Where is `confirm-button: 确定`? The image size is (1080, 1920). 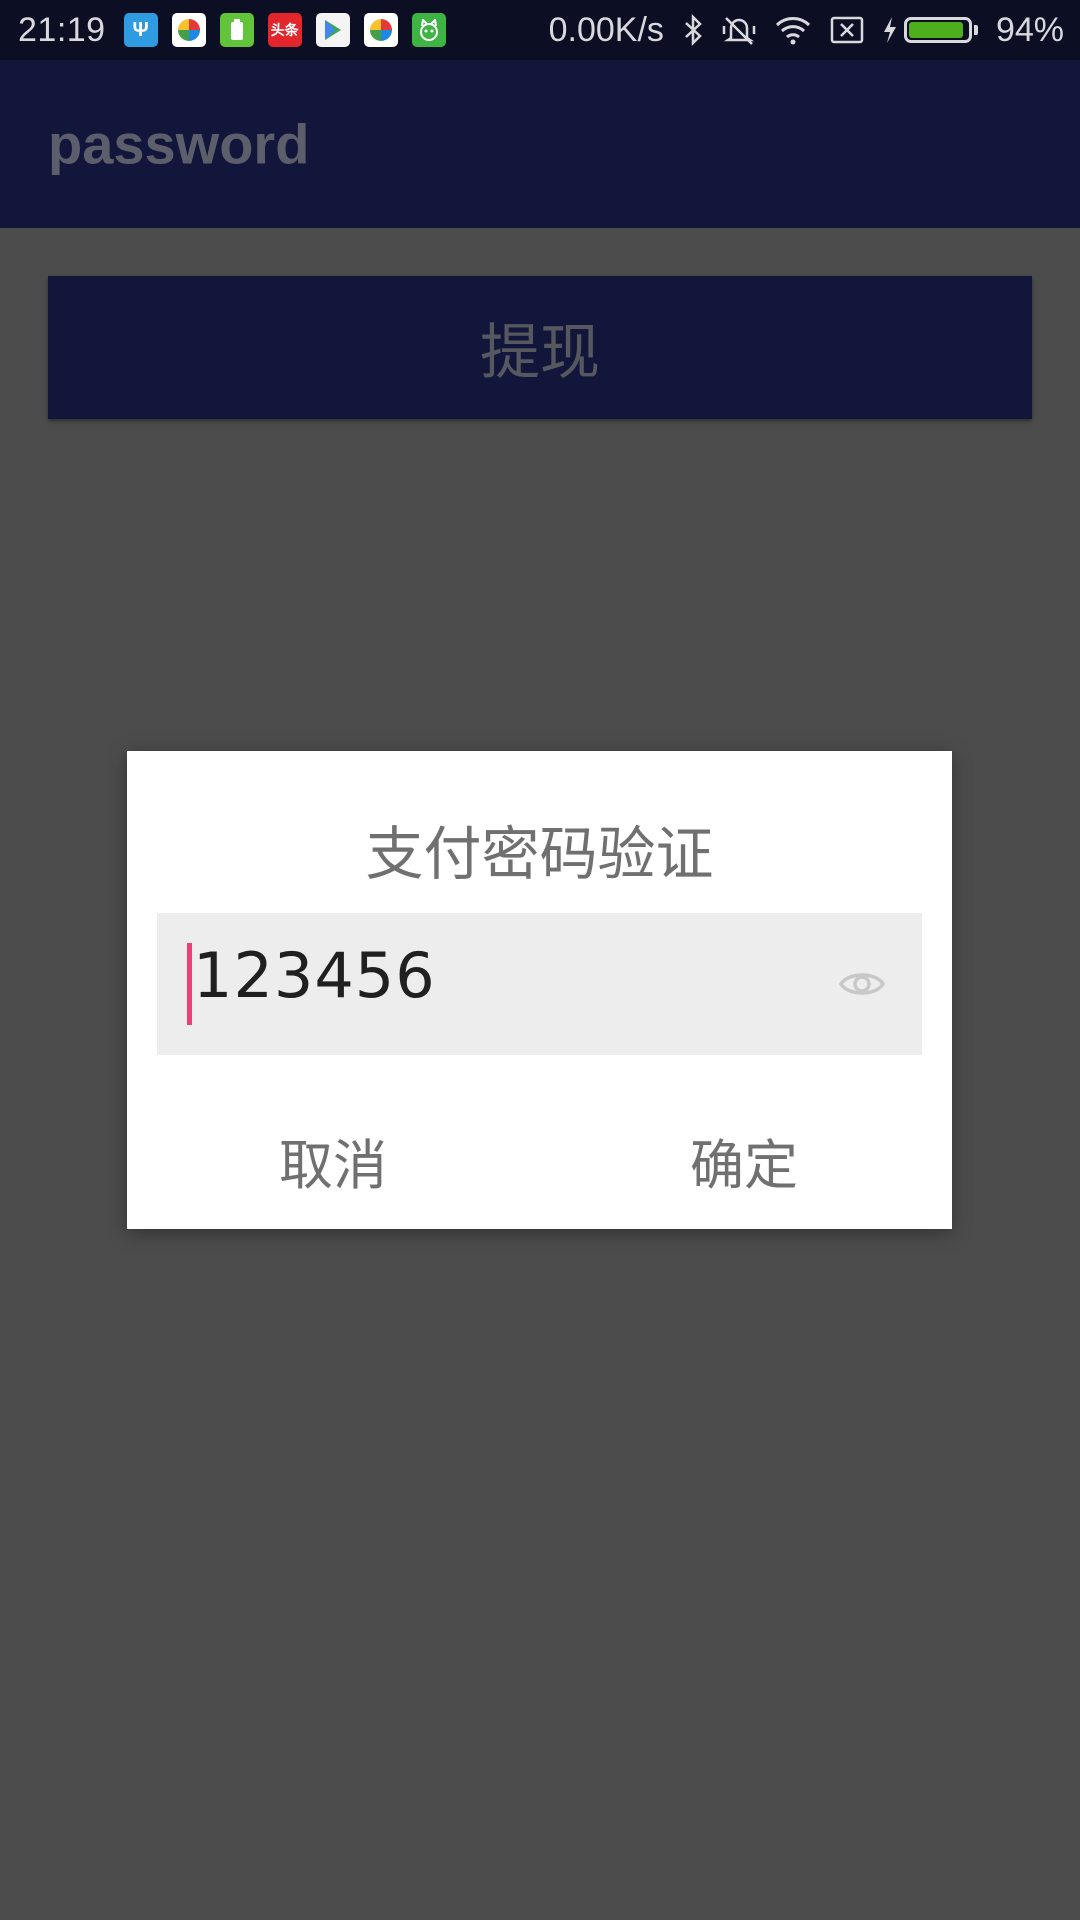 confirm-button: 确定 is located at coordinates (744, 1160).